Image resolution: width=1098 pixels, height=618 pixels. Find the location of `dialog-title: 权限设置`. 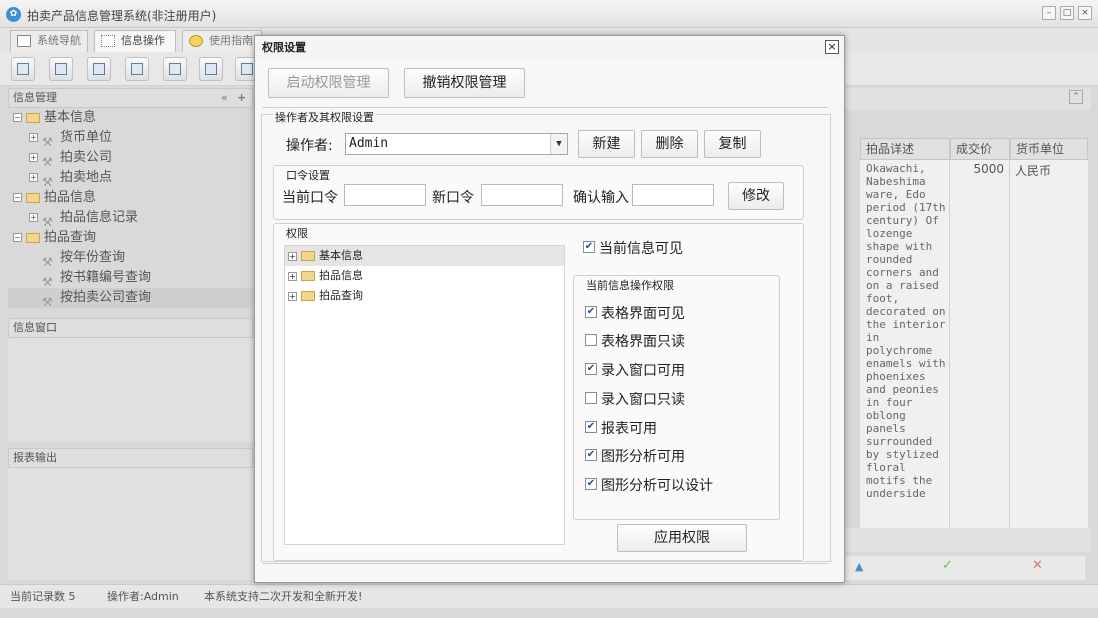

dialog-title: 权限设置 is located at coordinates (549, 48).